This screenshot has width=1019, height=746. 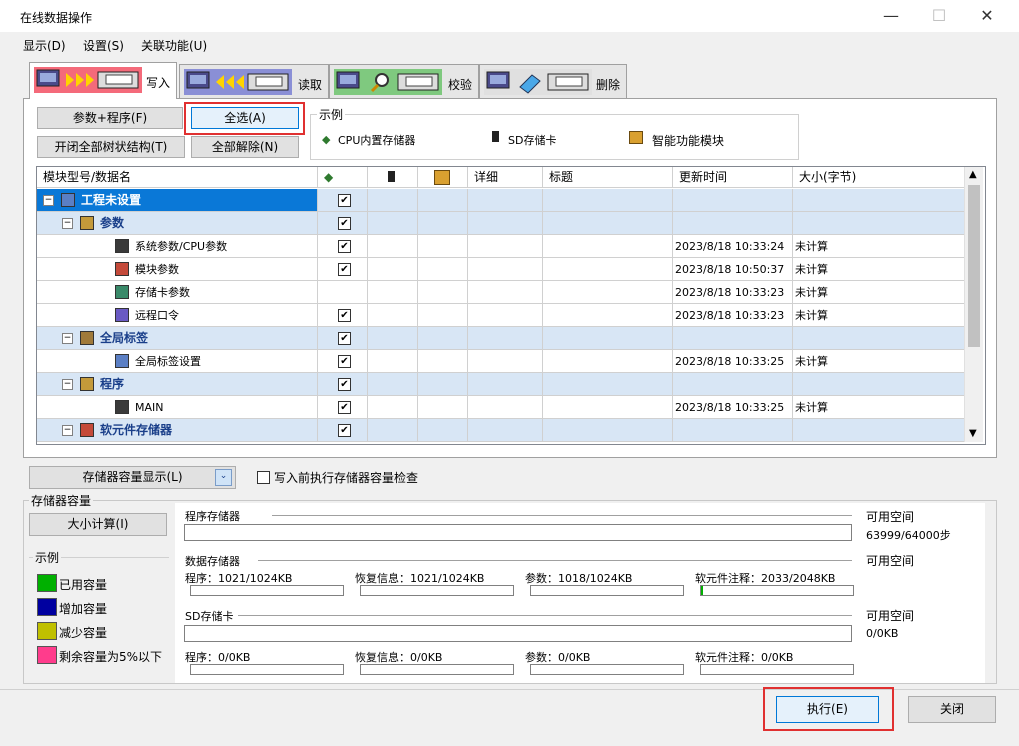 I want to click on tab-verify: 校验, so click(x=404, y=81).